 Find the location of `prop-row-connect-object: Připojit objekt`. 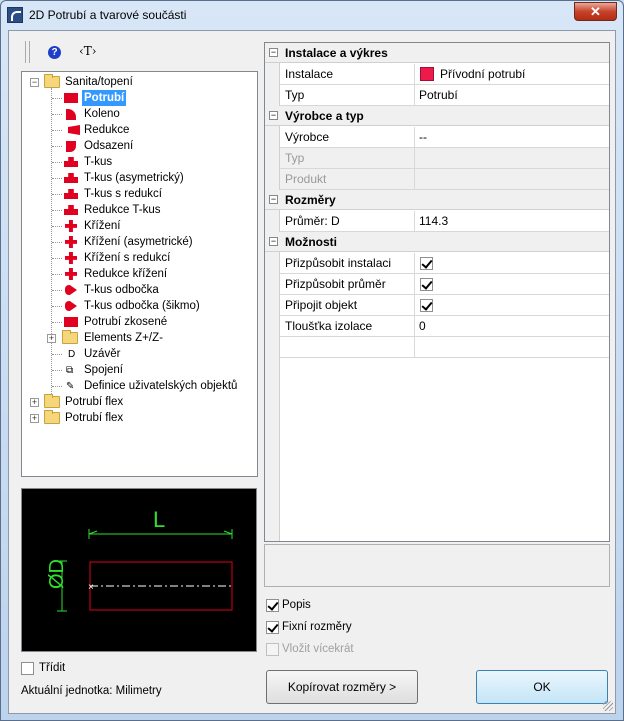

prop-row-connect-object: Připojit objekt is located at coordinates (444, 305).